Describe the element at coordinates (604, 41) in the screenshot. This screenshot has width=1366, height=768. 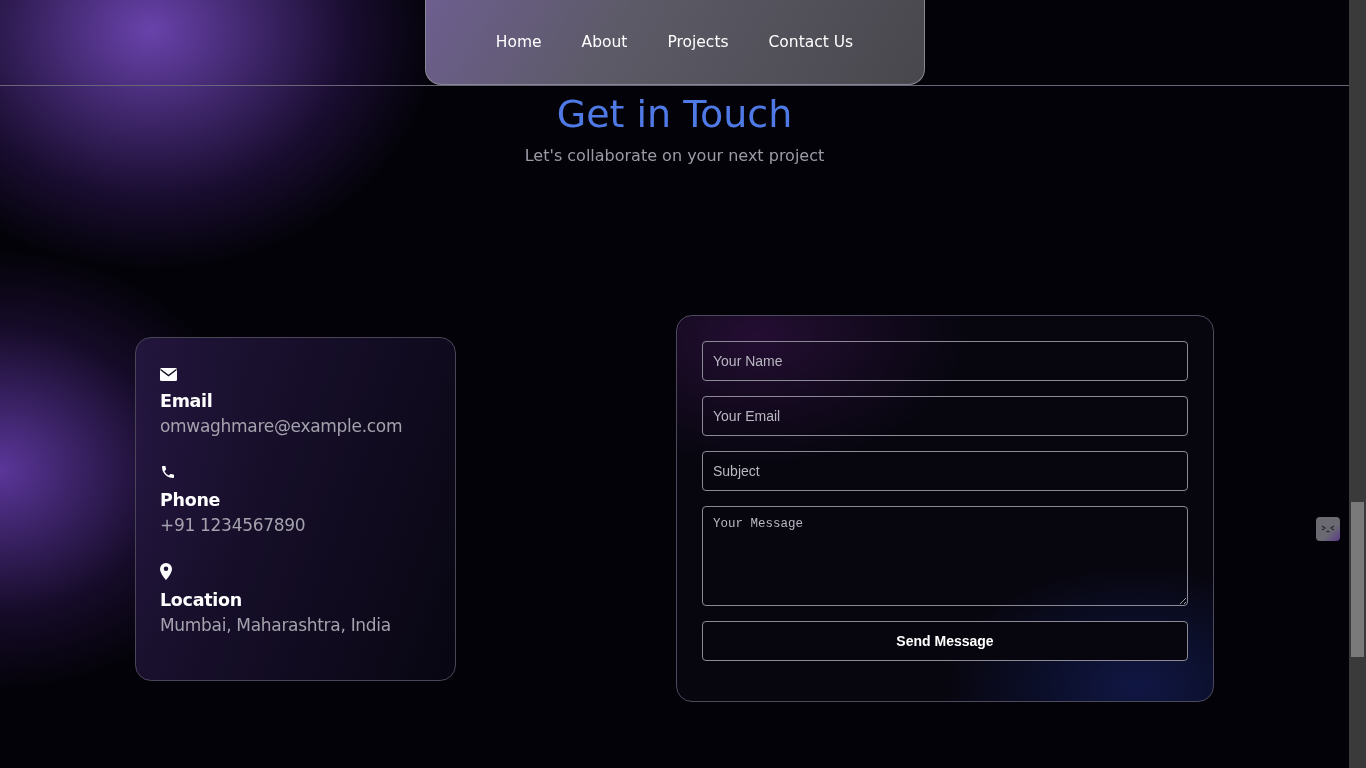
I see `nav-link: About` at that location.